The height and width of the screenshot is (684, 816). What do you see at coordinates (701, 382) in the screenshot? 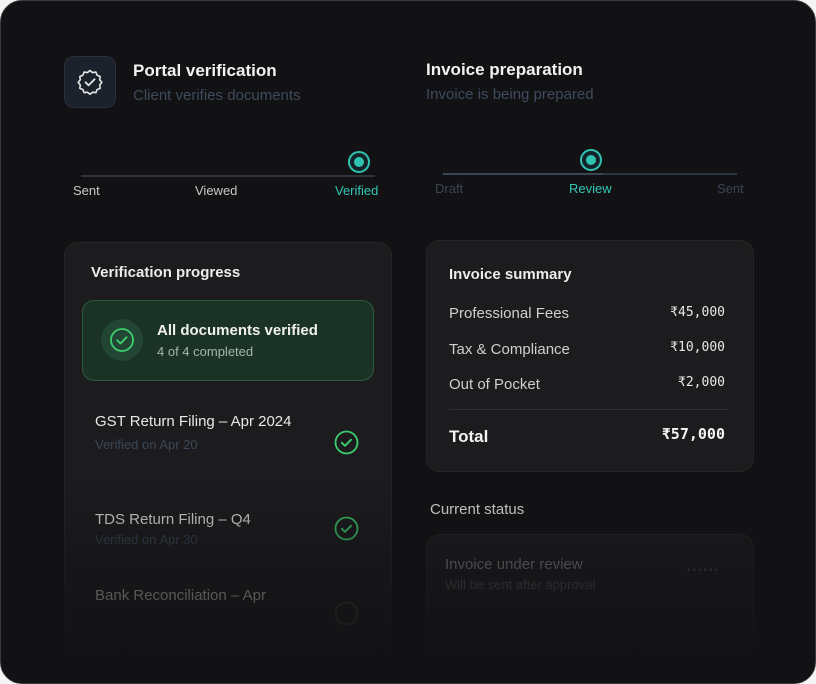
I see `oop-value: ₹2,000` at bounding box center [701, 382].